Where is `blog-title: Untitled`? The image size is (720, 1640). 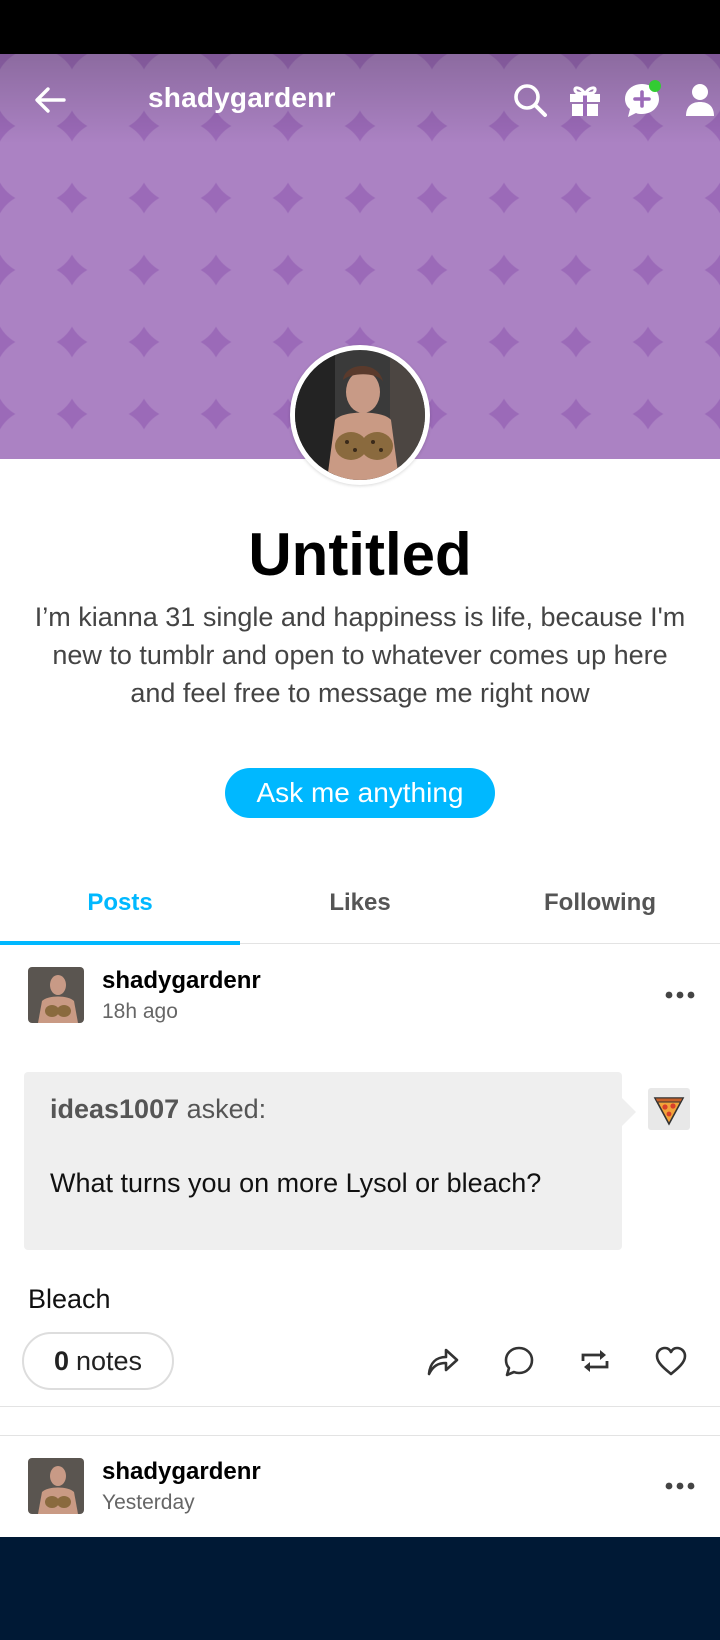
blog-title: Untitled is located at coordinates (360, 554).